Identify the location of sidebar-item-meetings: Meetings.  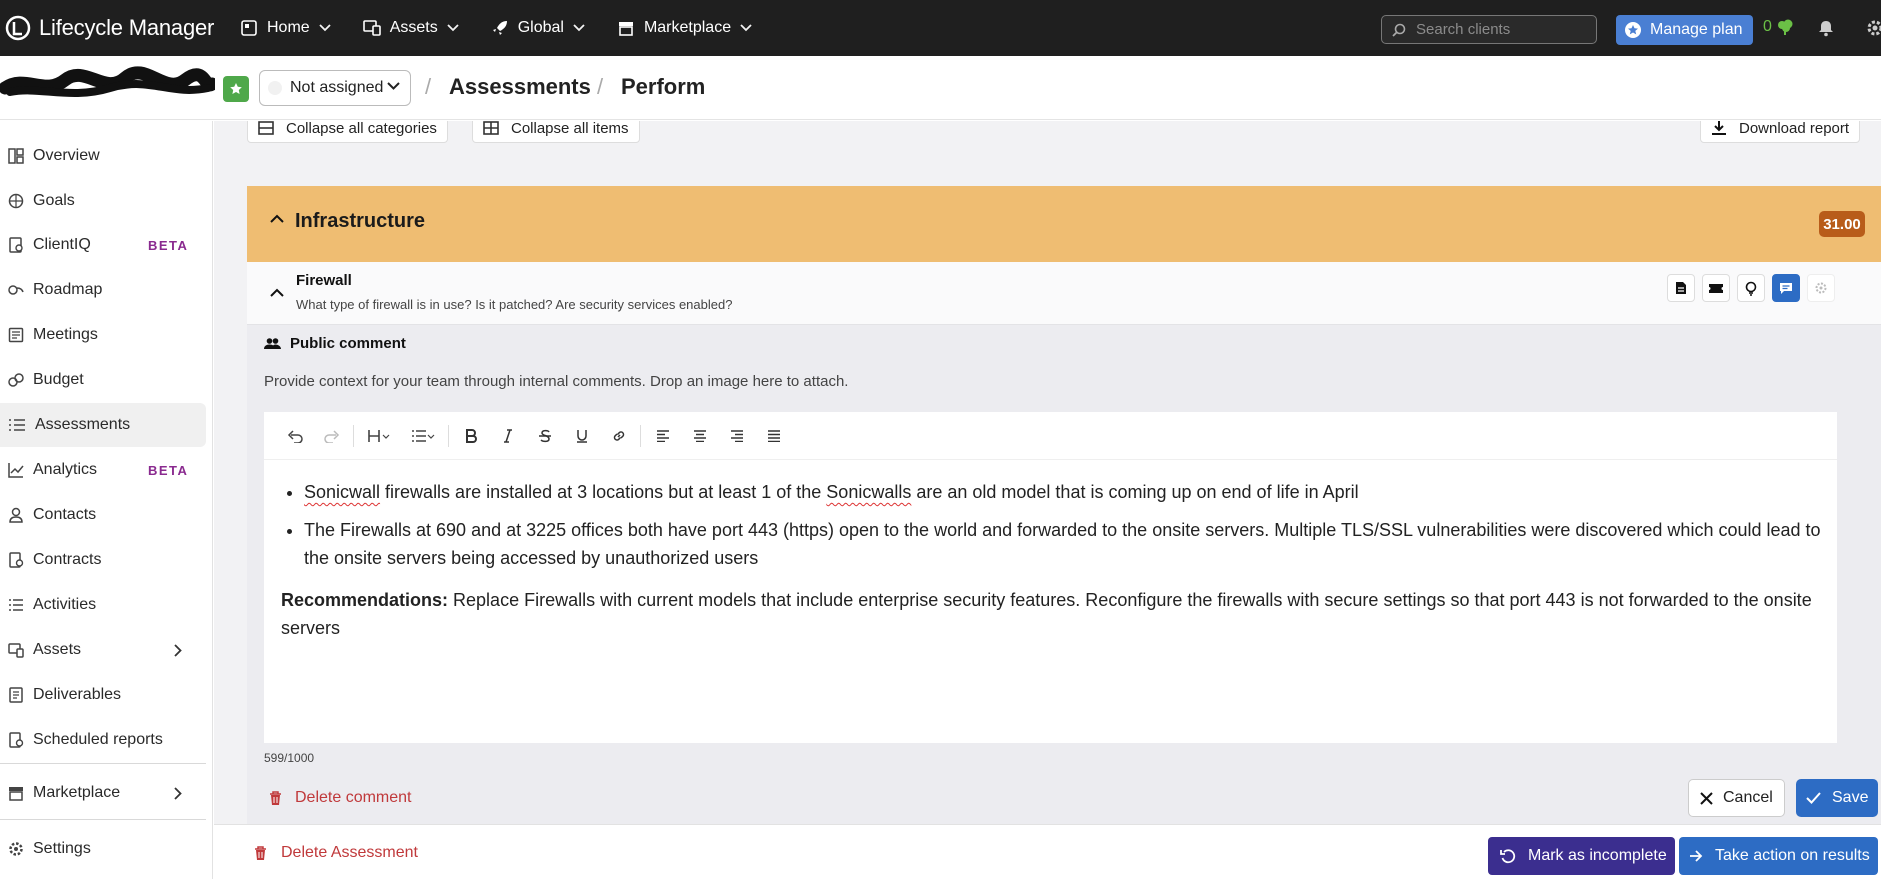
(103, 335).